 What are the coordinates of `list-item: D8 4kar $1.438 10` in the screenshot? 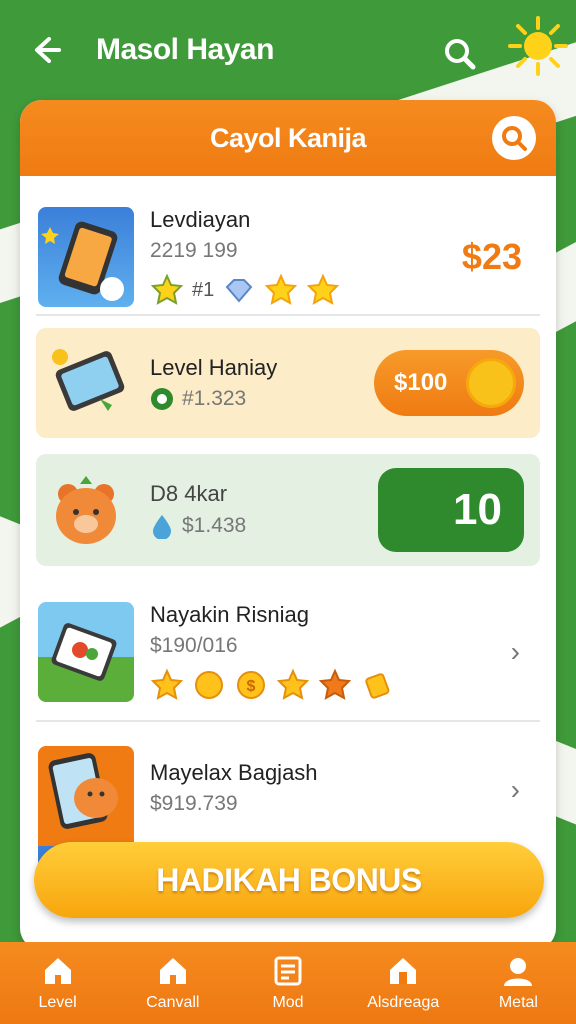 It's located at (288, 510).